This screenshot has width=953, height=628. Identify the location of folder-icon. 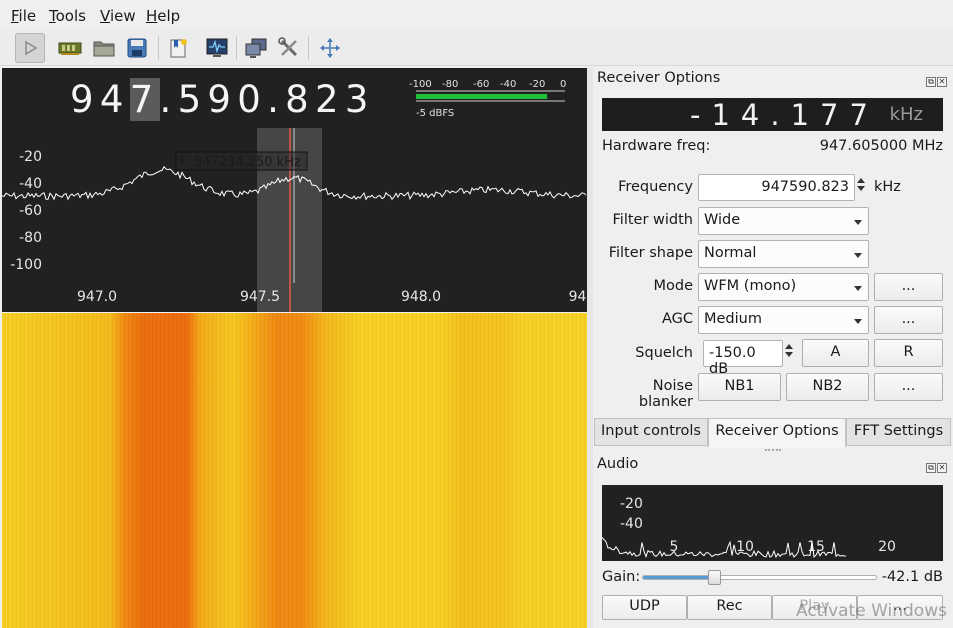
(104, 49).